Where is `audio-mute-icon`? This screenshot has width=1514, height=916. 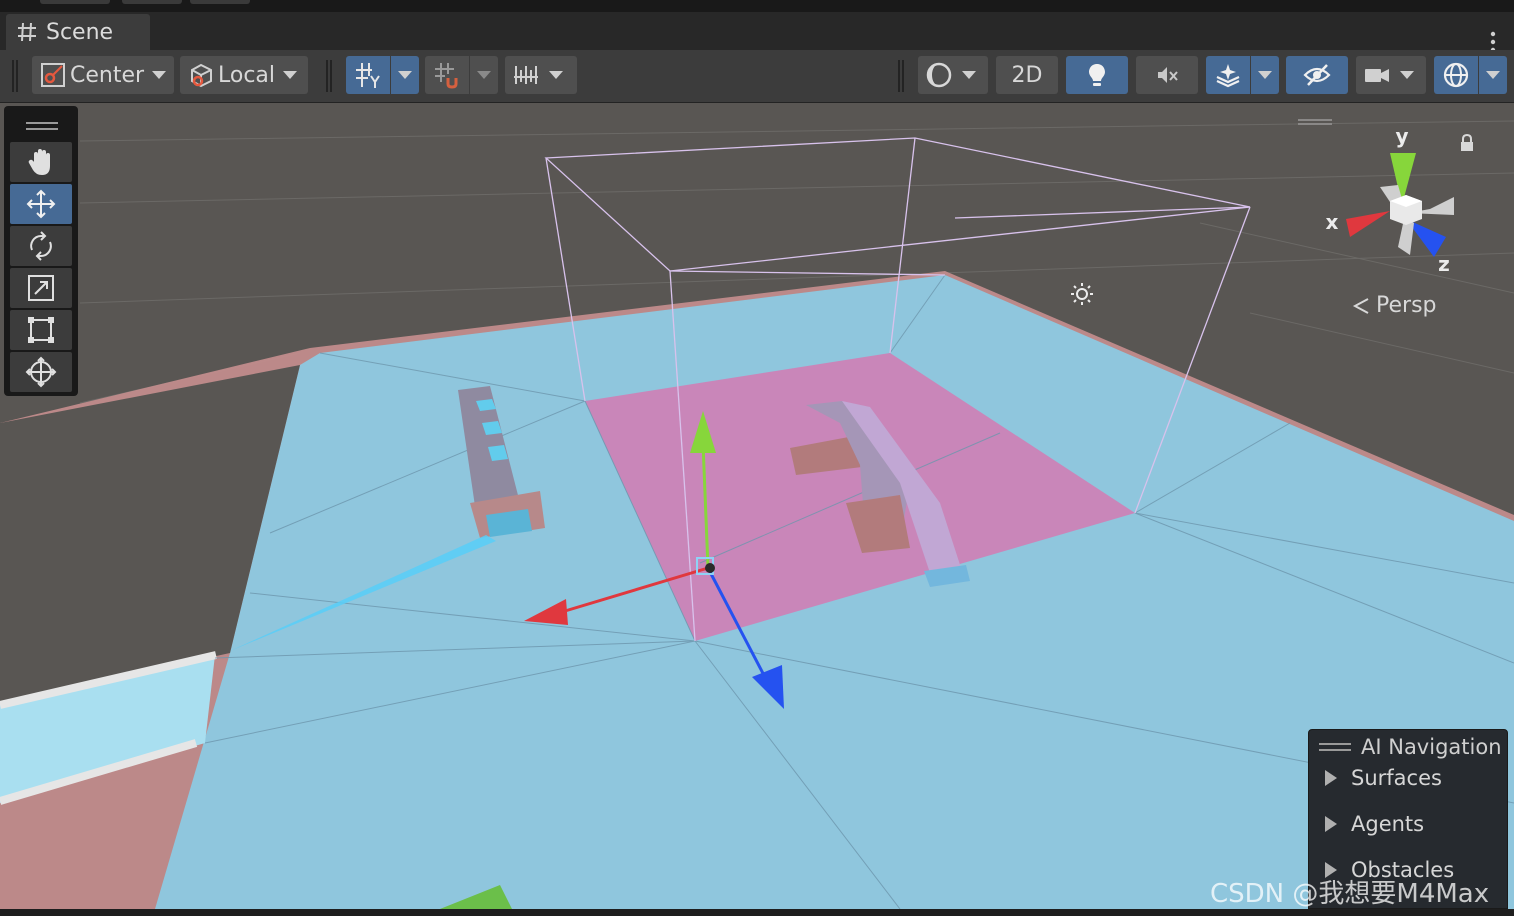 audio-mute-icon is located at coordinates (1168, 75).